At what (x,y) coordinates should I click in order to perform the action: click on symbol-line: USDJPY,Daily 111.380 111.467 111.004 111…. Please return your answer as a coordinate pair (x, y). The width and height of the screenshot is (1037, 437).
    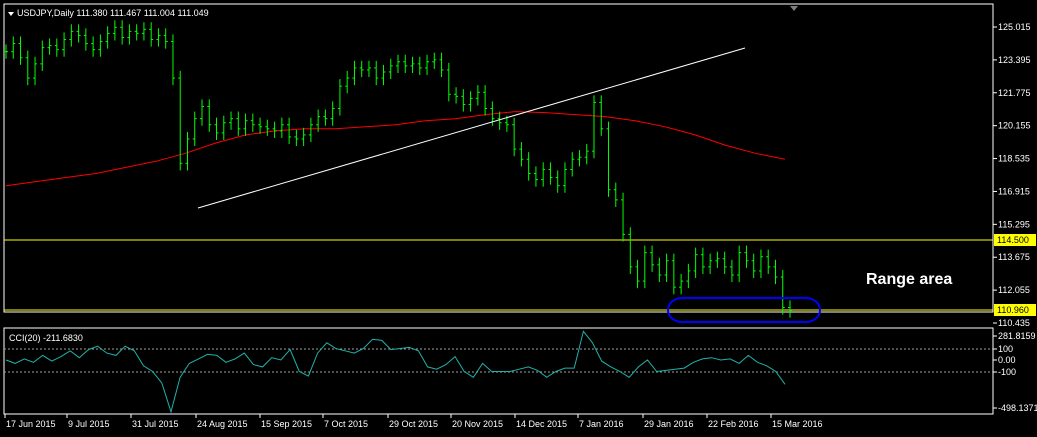
    Looking at the image, I should click on (113, 13).